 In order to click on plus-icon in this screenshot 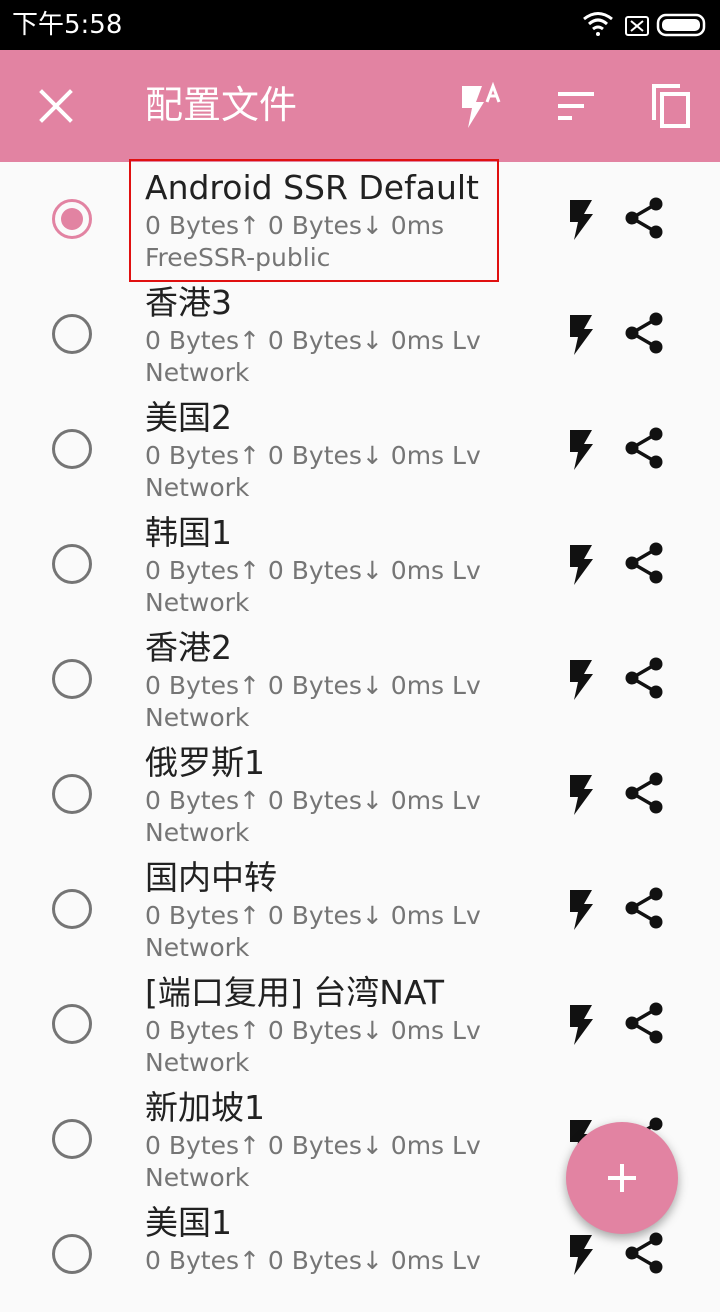, I will do `click(622, 1178)`.